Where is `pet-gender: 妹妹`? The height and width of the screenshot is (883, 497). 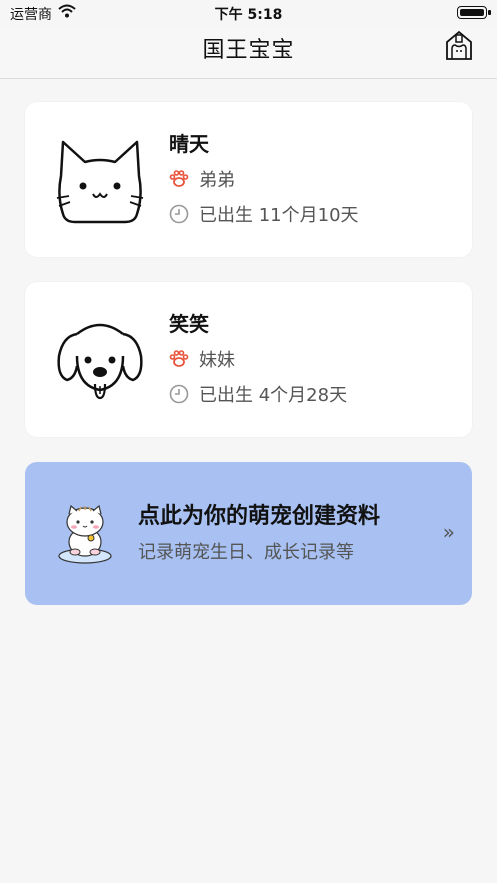 pet-gender: 妹妹 is located at coordinates (217, 360).